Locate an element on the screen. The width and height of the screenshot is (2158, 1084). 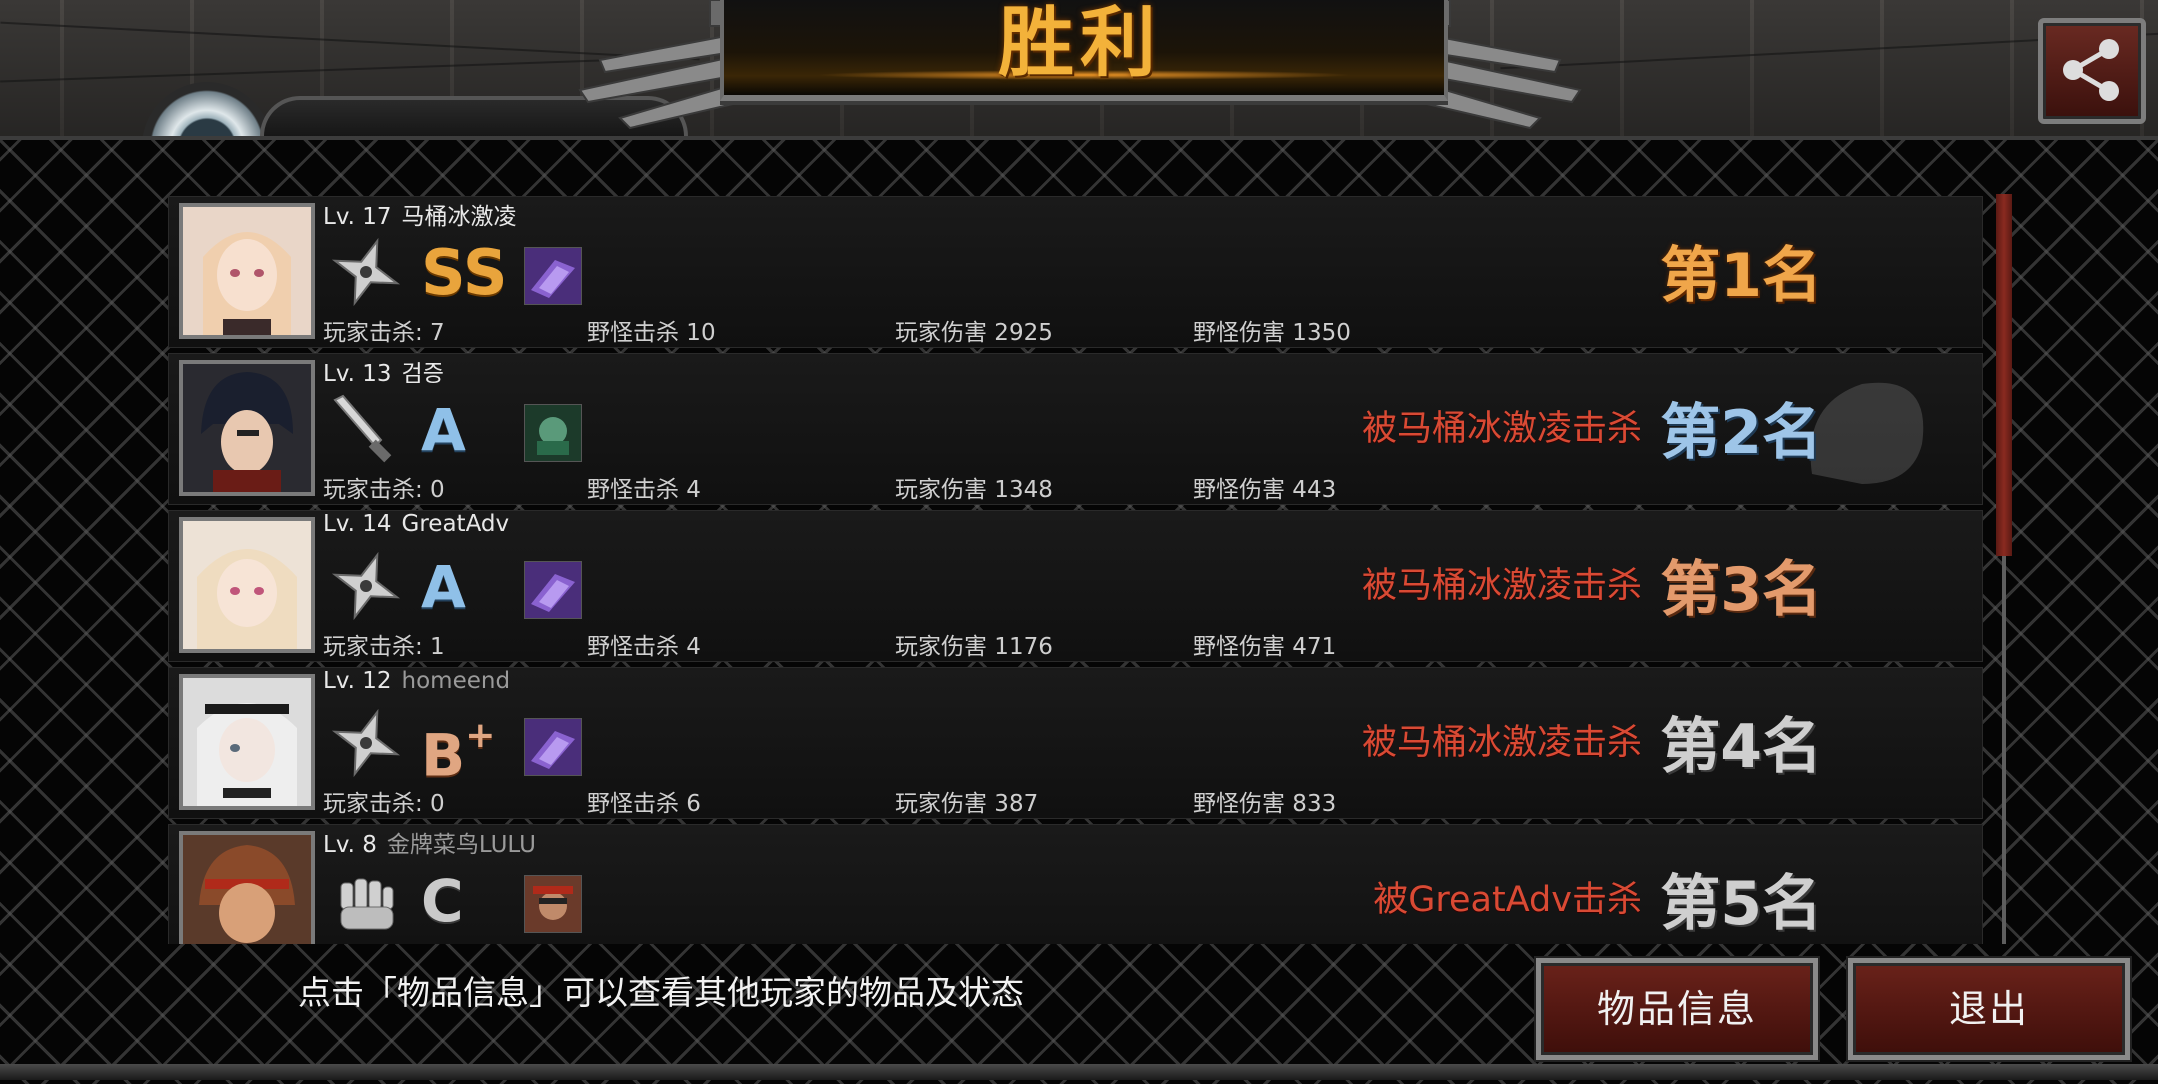
player-name: GreatAdv is located at coordinates (455, 524).